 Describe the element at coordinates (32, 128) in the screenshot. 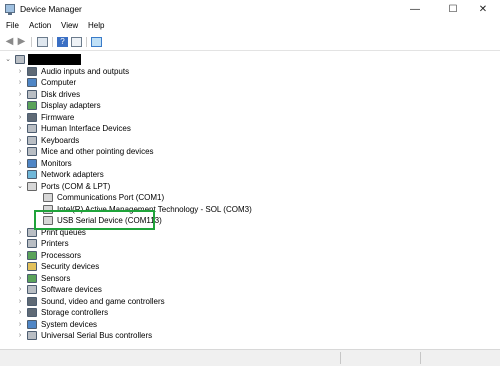

I see `hid-icon` at that location.